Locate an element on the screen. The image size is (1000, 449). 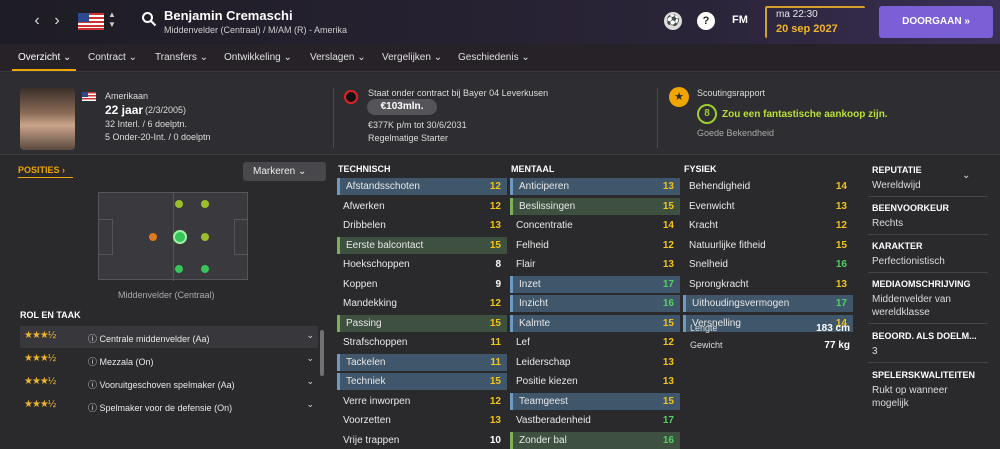
player-trait-line1: Rukt op wanneer is located at coordinates (910, 390).